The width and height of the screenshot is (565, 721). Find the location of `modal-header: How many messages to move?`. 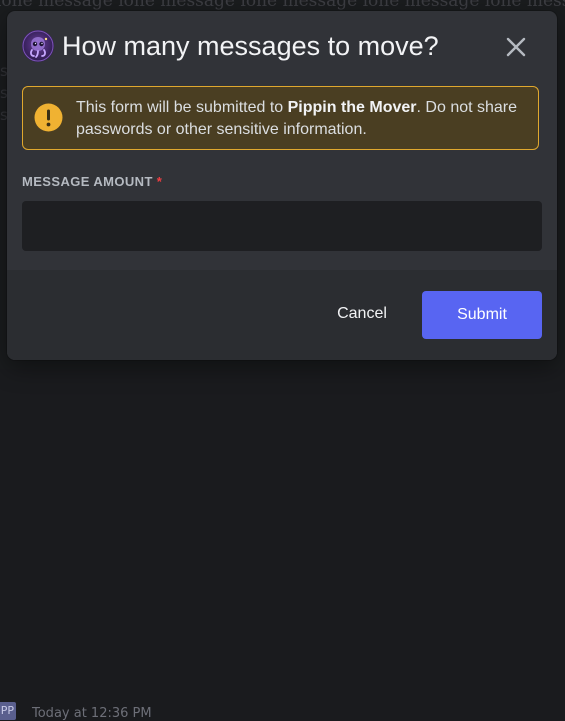

modal-header: How many messages to move? is located at coordinates (282, 46).